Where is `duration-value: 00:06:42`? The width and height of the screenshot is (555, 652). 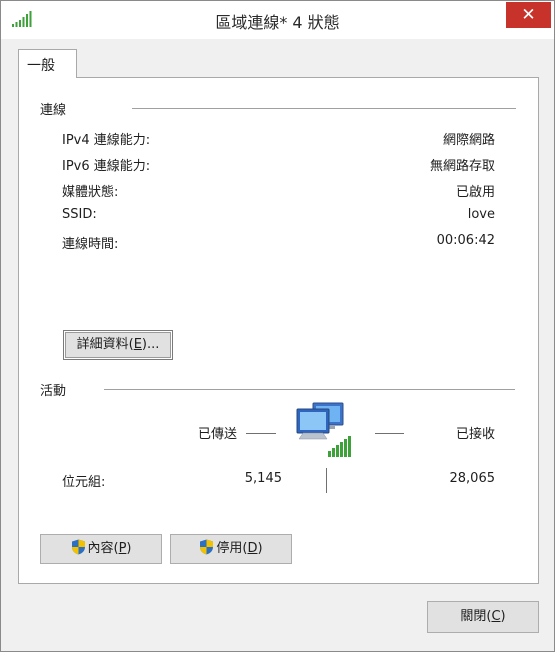 duration-value: 00:06:42 is located at coordinates (465, 240).